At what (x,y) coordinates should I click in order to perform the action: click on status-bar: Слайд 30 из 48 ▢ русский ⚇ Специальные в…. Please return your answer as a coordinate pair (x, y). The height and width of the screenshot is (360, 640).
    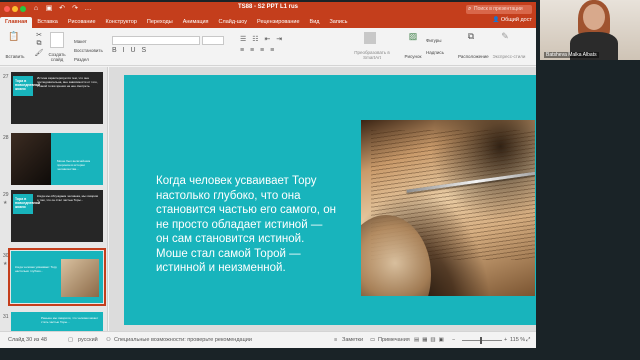
    Looking at the image, I should click on (268, 339).